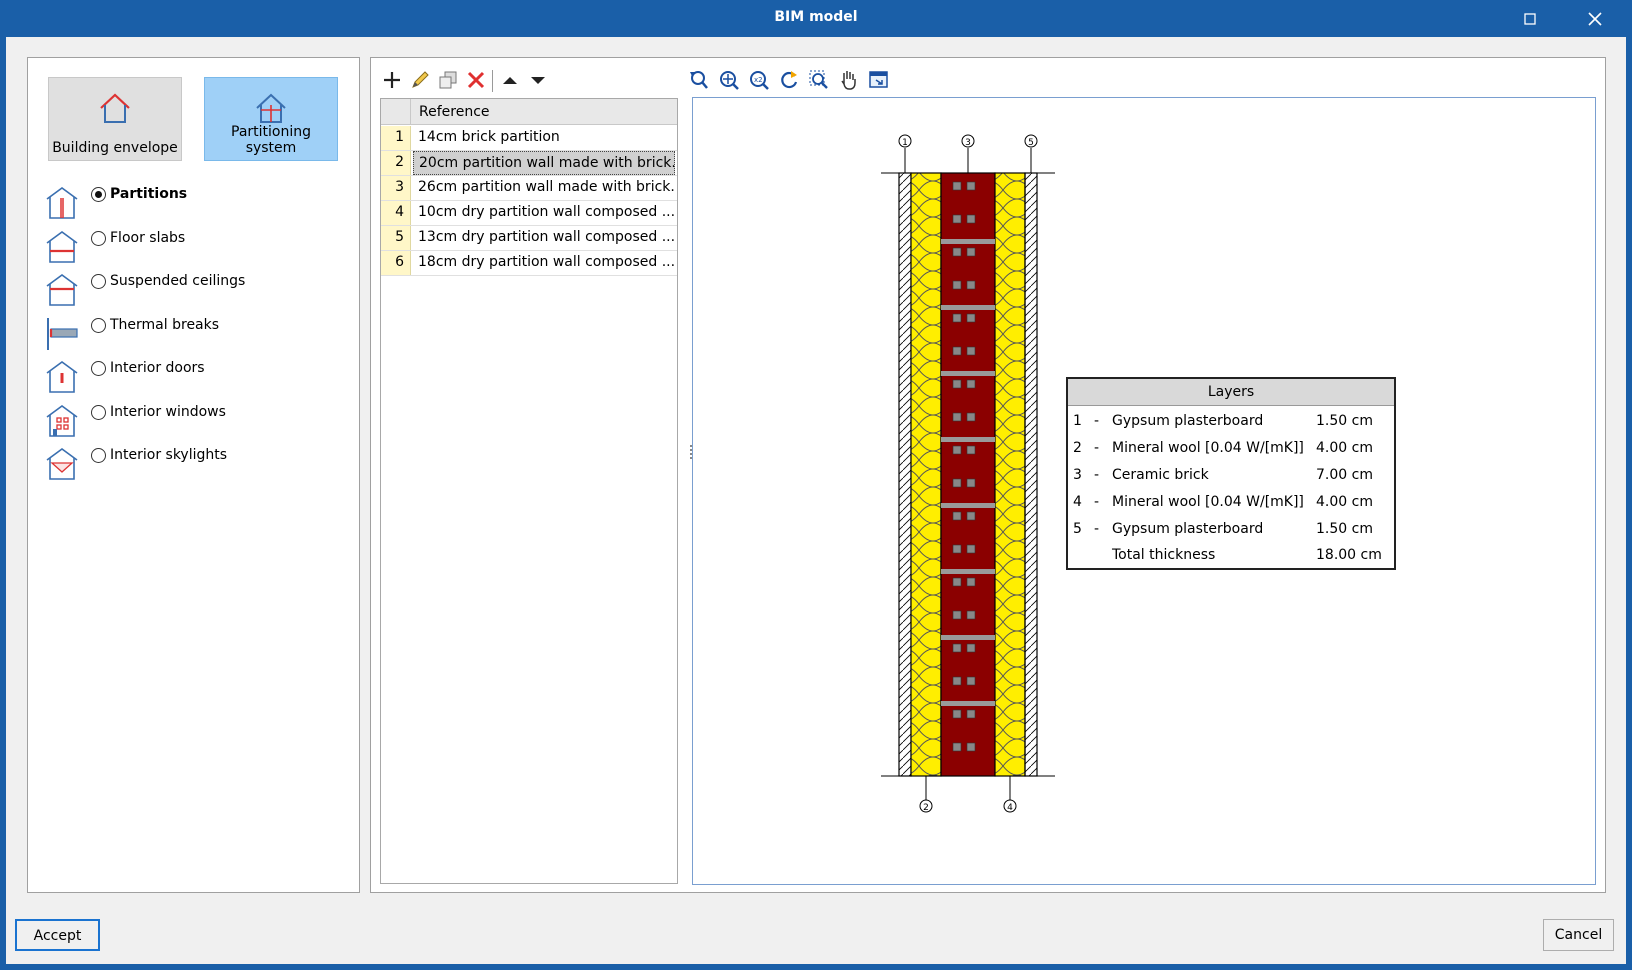 This screenshot has height=970, width=1632. Describe the element at coordinates (926, 474) in the screenshot. I see `mineral-wool-layer` at that location.